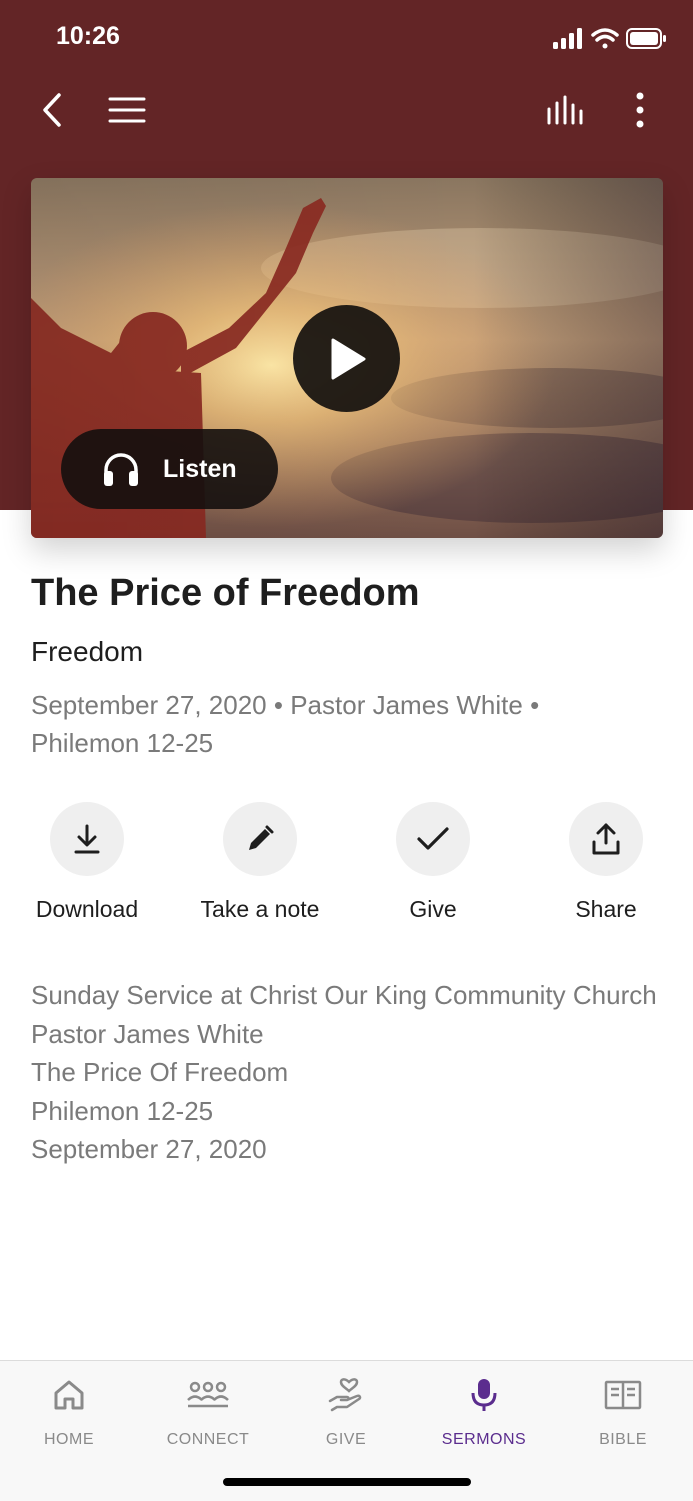 This screenshot has height=1501, width=693. What do you see at coordinates (484, 1439) in the screenshot?
I see `tab-sermons-label: SERMONS` at bounding box center [484, 1439].